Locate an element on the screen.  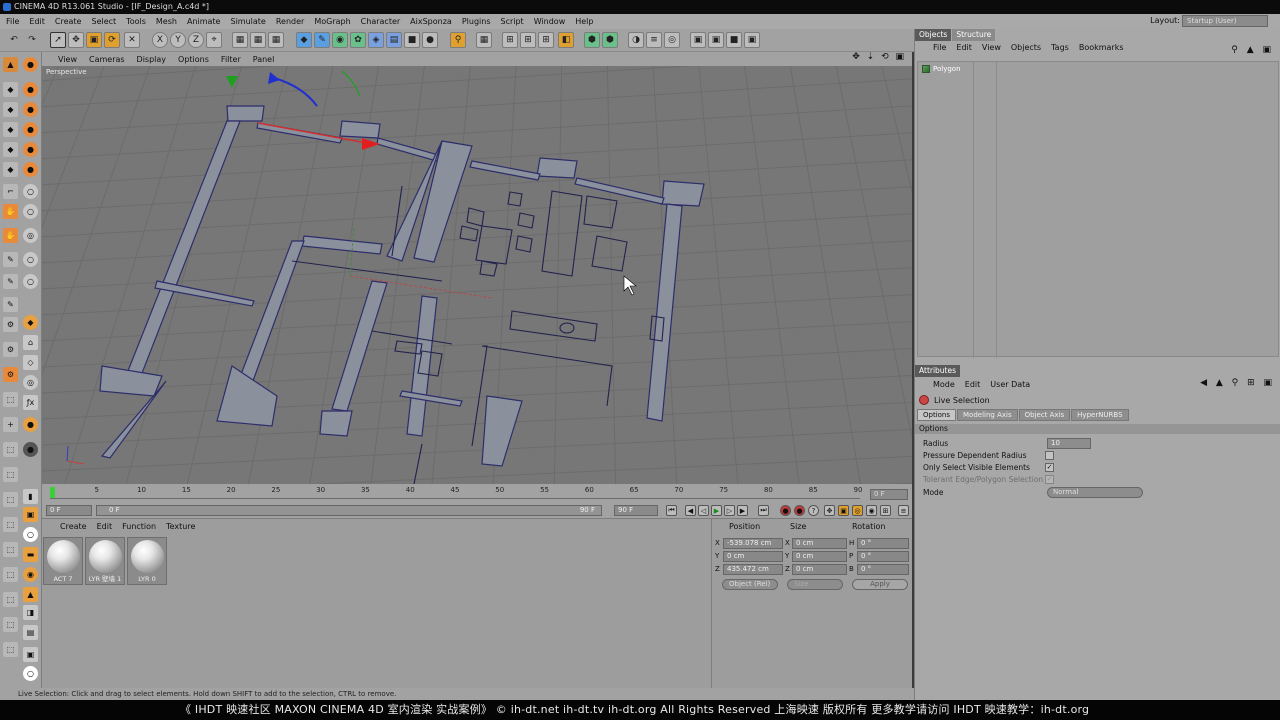
next-frame-icon: ▷ is located at coordinates (729, 510).